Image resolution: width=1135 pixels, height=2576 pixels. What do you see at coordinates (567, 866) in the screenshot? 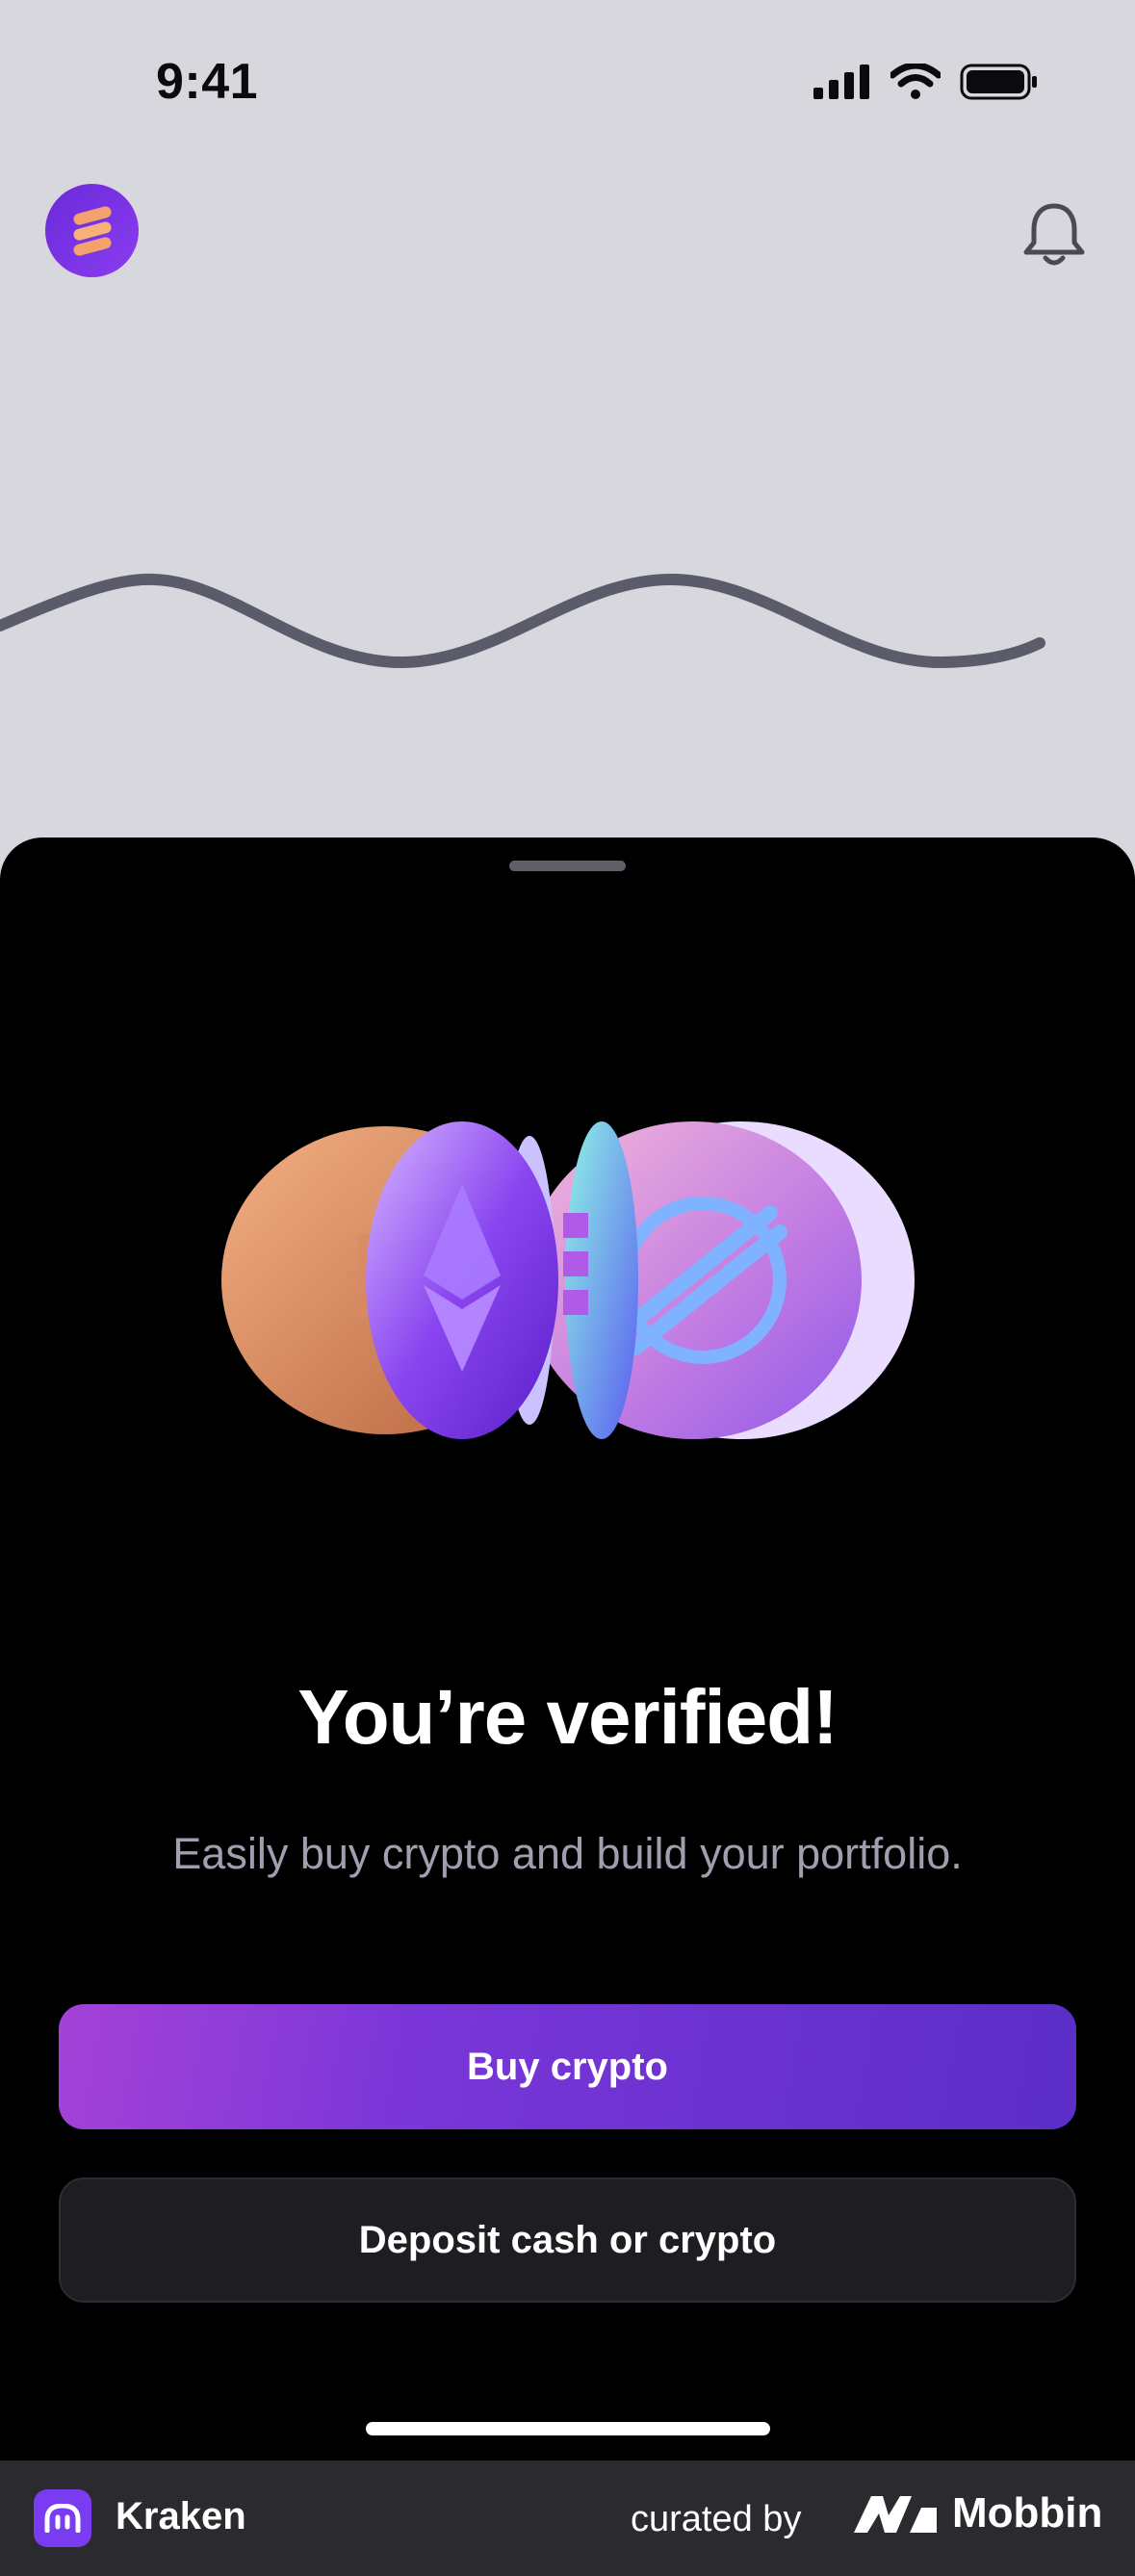
I see `sheet-drag-handle` at bounding box center [567, 866].